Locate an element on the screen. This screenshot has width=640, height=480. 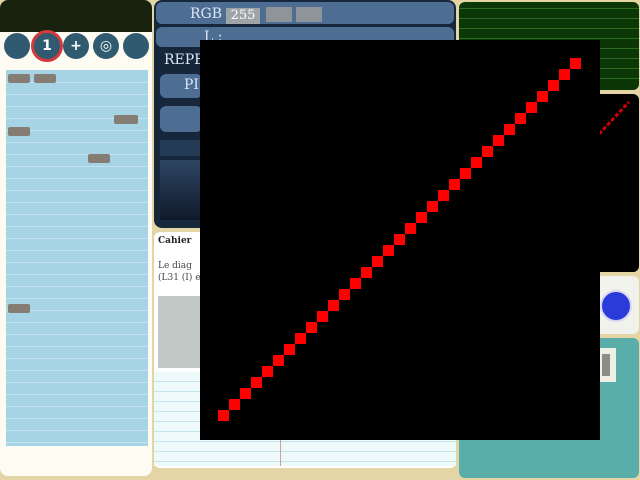
plus-icon: + is located at coordinates (76, 46).